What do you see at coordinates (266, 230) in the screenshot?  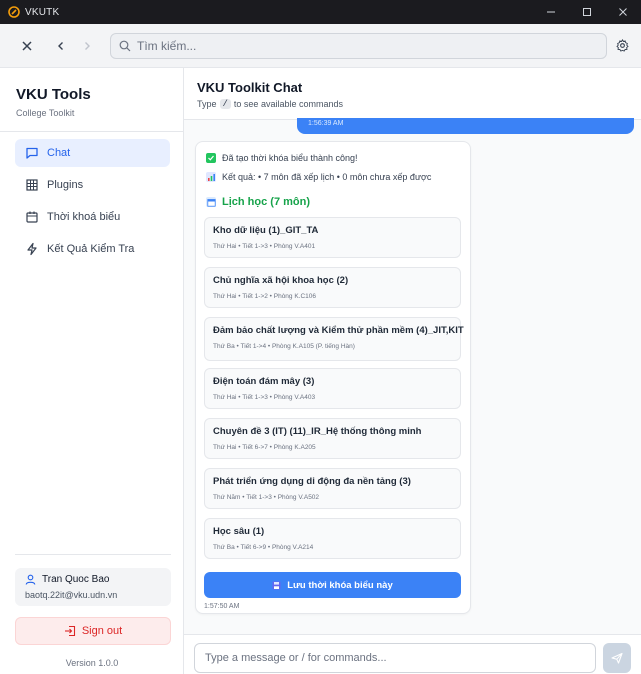 I see `course-name: Kho dữ liệu (1)_GIT_TA` at bounding box center [266, 230].